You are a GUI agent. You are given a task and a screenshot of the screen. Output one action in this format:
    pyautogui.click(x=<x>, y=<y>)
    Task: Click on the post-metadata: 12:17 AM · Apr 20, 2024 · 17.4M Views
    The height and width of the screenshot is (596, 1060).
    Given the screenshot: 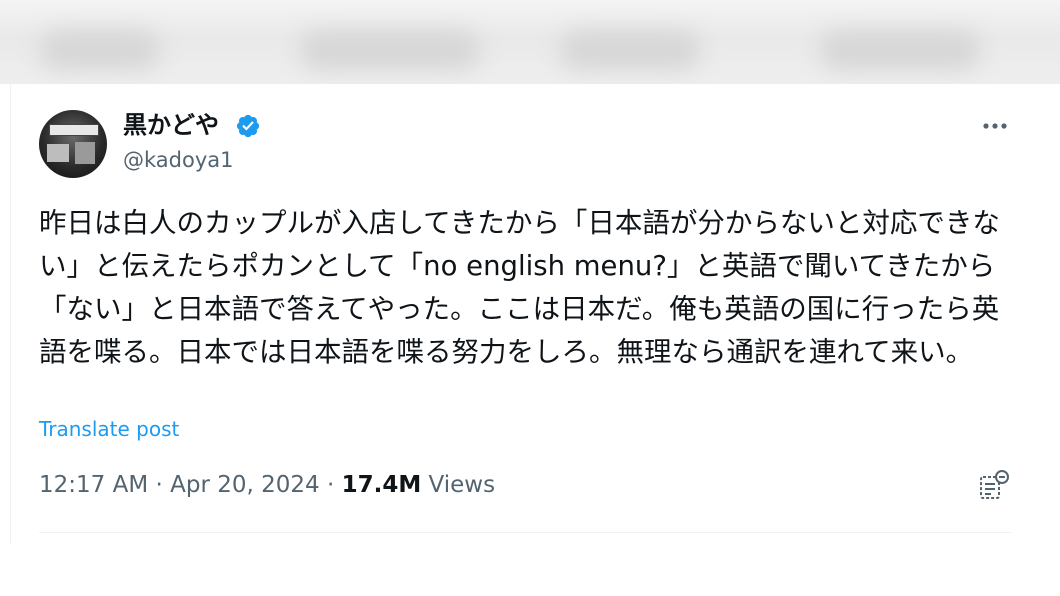 What is the action you would take?
    pyautogui.click(x=267, y=485)
    